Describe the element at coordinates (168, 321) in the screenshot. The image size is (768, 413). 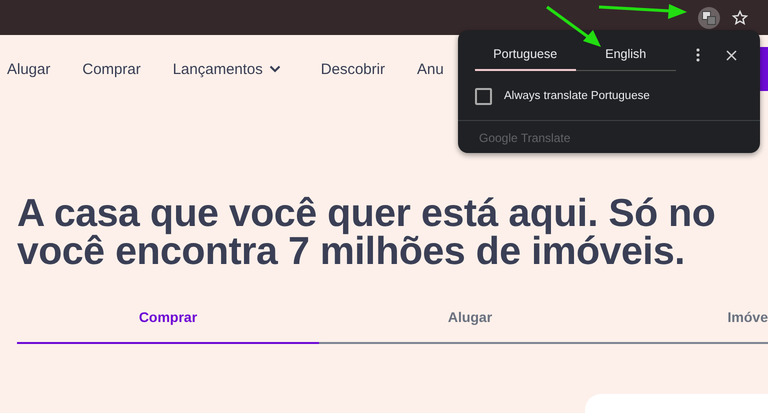
I see `search-tab: Comprar` at that location.